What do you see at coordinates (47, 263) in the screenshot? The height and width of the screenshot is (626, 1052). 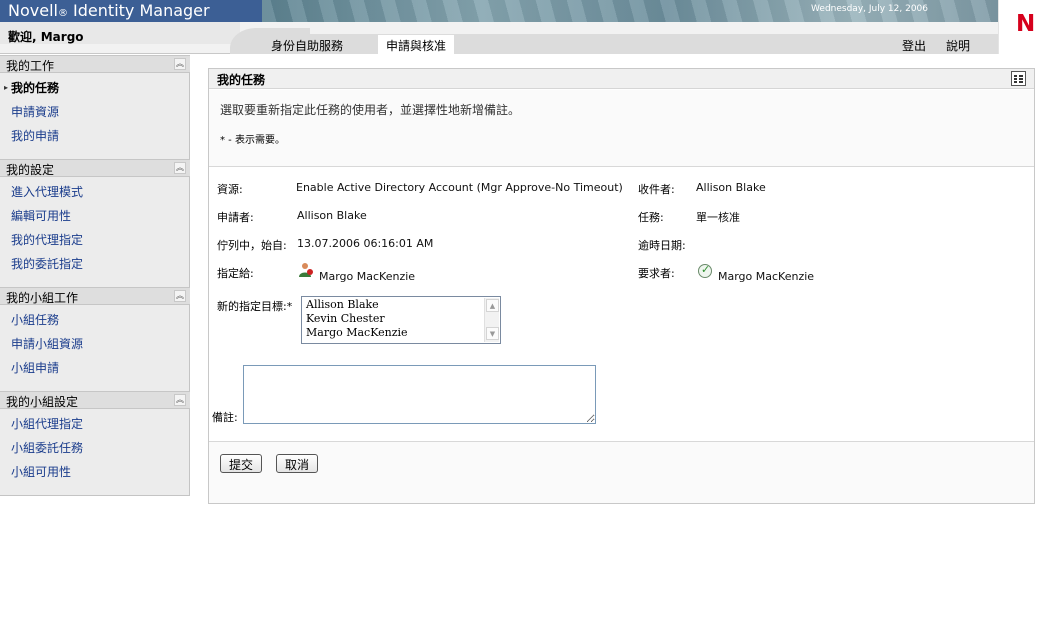 I see `sidebar-item-my-delegate-assignments: 我的委託指定` at bounding box center [47, 263].